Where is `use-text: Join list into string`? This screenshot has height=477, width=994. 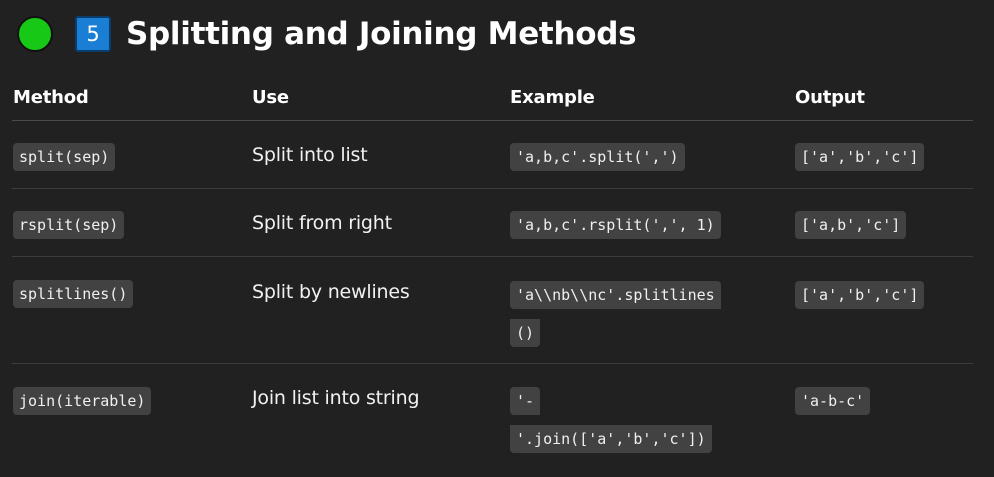
use-text: Join list into string is located at coordinates (336, 398).